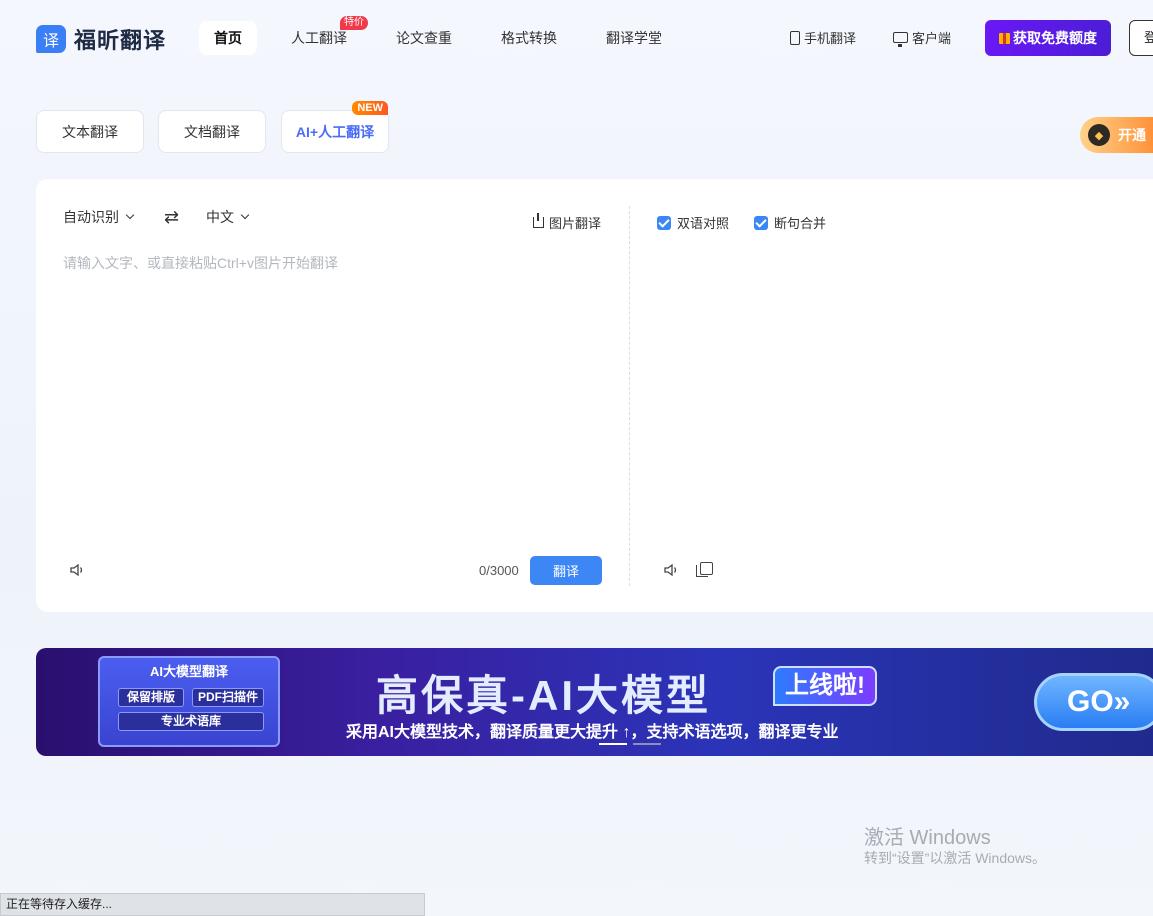  Describe the element at coordinates (955, 858) in the screenshot. I see `activation-watermark-text: 转到“设置”以激活 Windows。` at that location.